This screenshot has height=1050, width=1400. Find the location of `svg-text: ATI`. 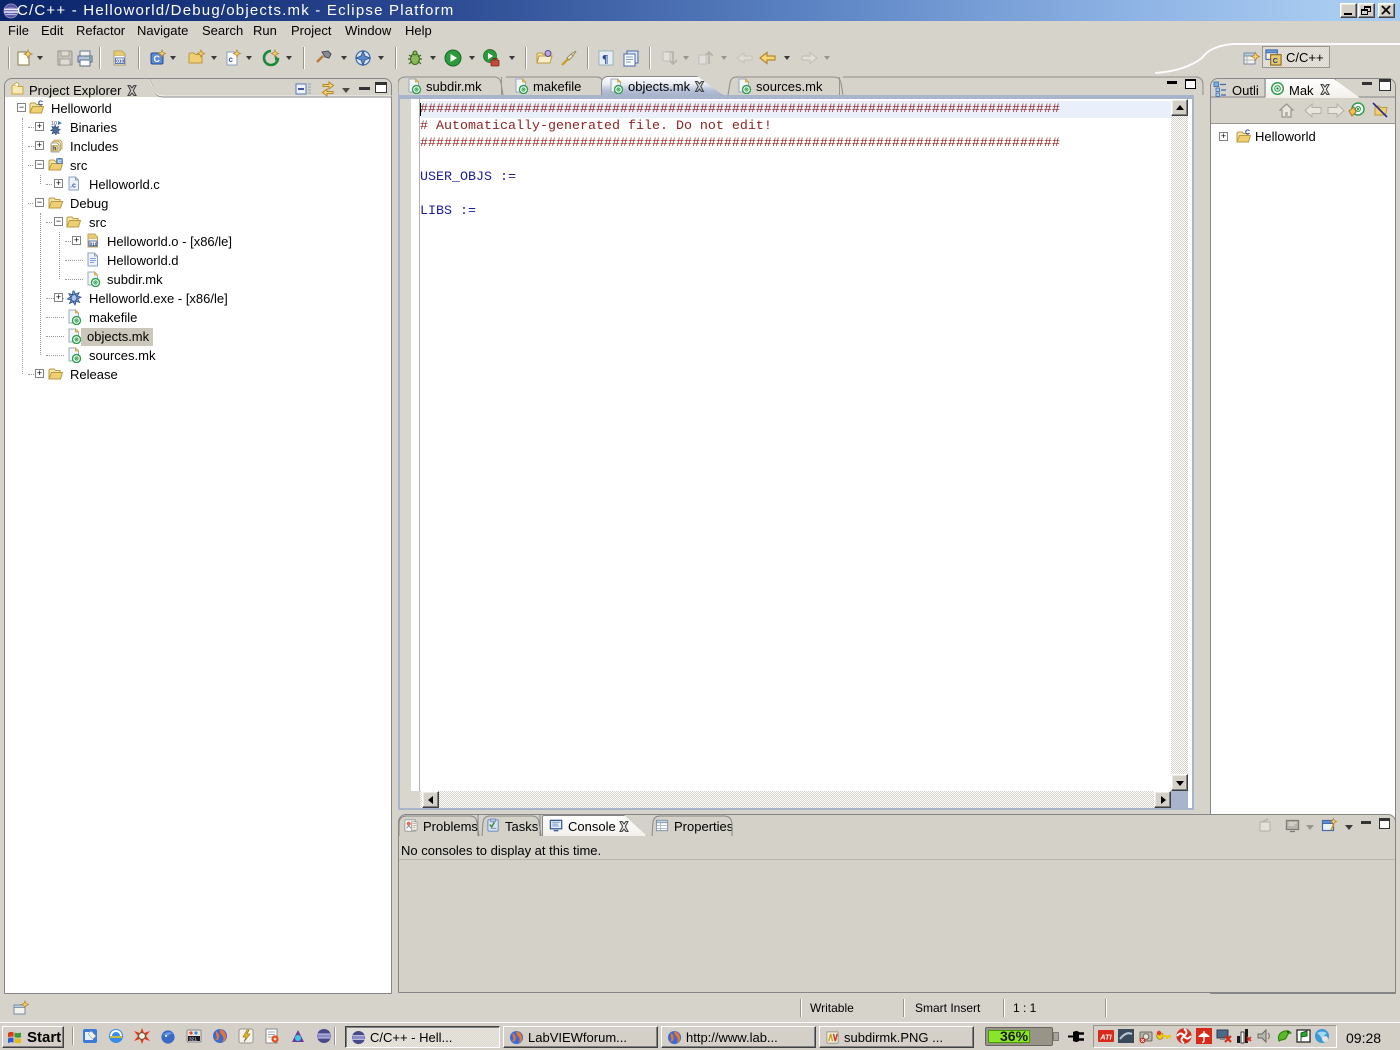

svg-text: ATI is located at coordinates (1105, 1036).